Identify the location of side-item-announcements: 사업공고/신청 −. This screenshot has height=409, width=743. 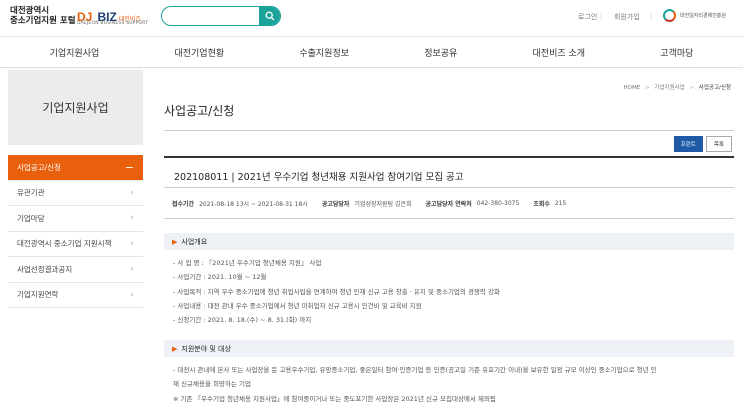
(75, 168).